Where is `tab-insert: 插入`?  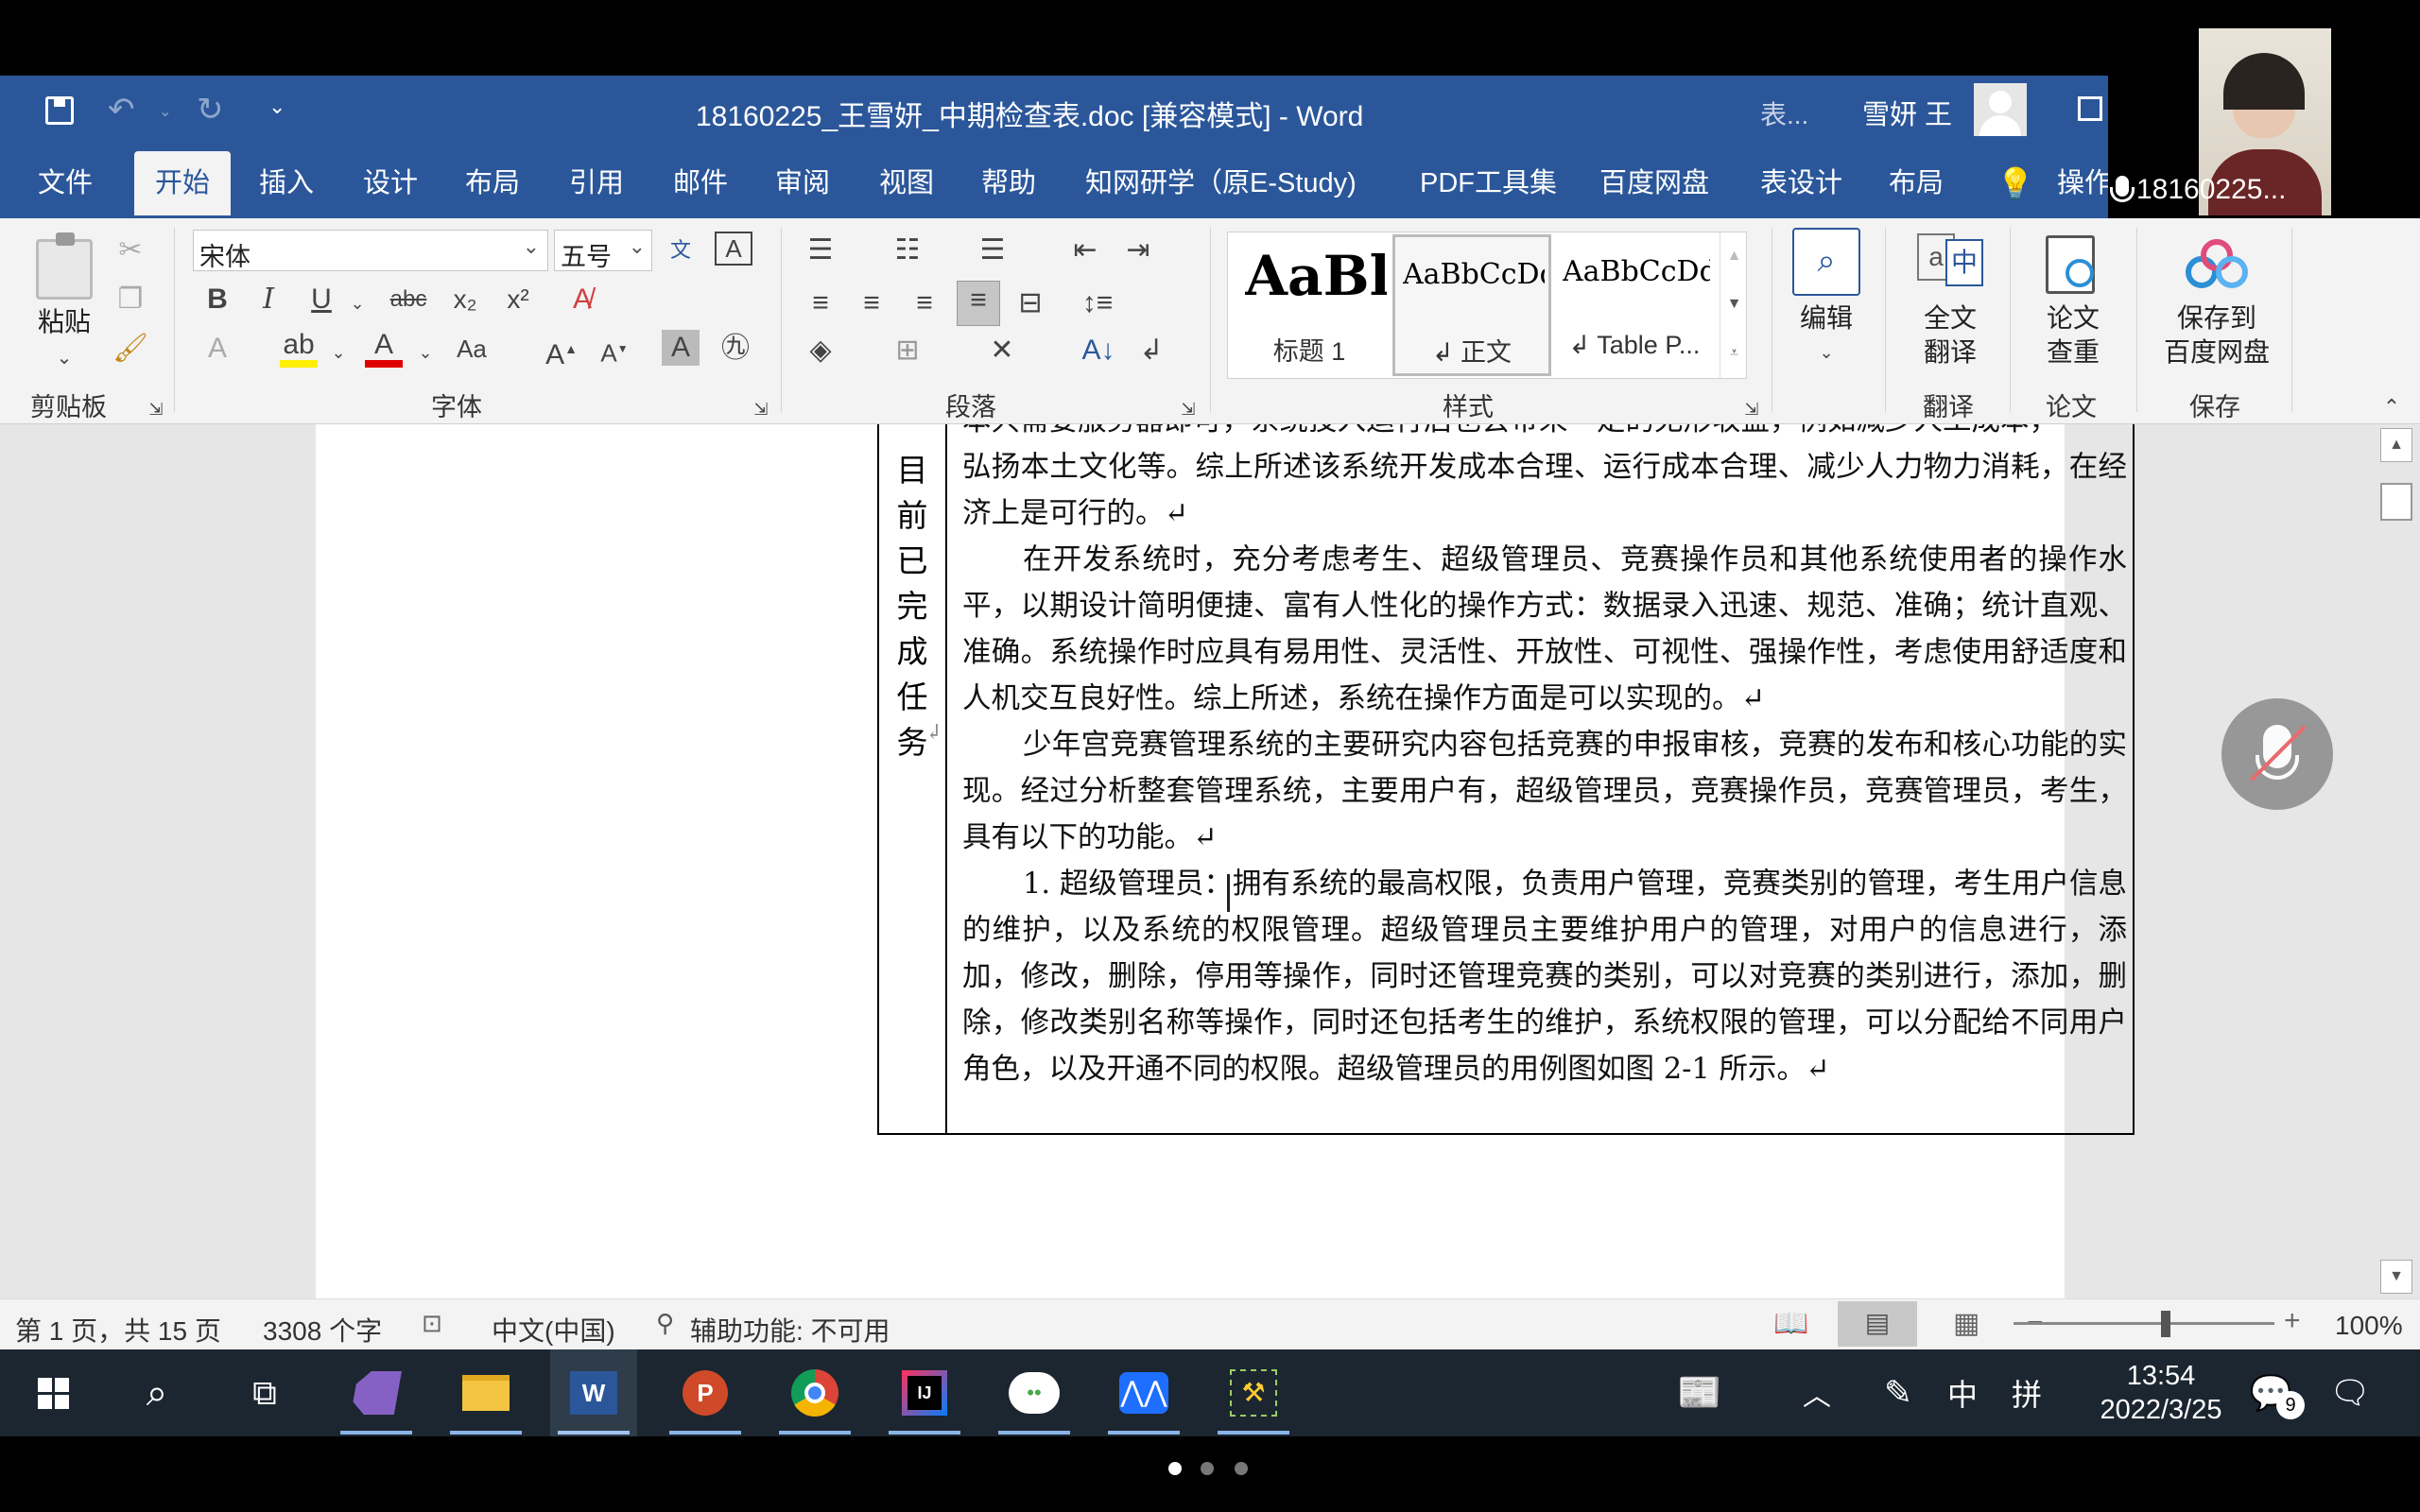 tab-insert: 插入 is located at coordinates (286, 183).